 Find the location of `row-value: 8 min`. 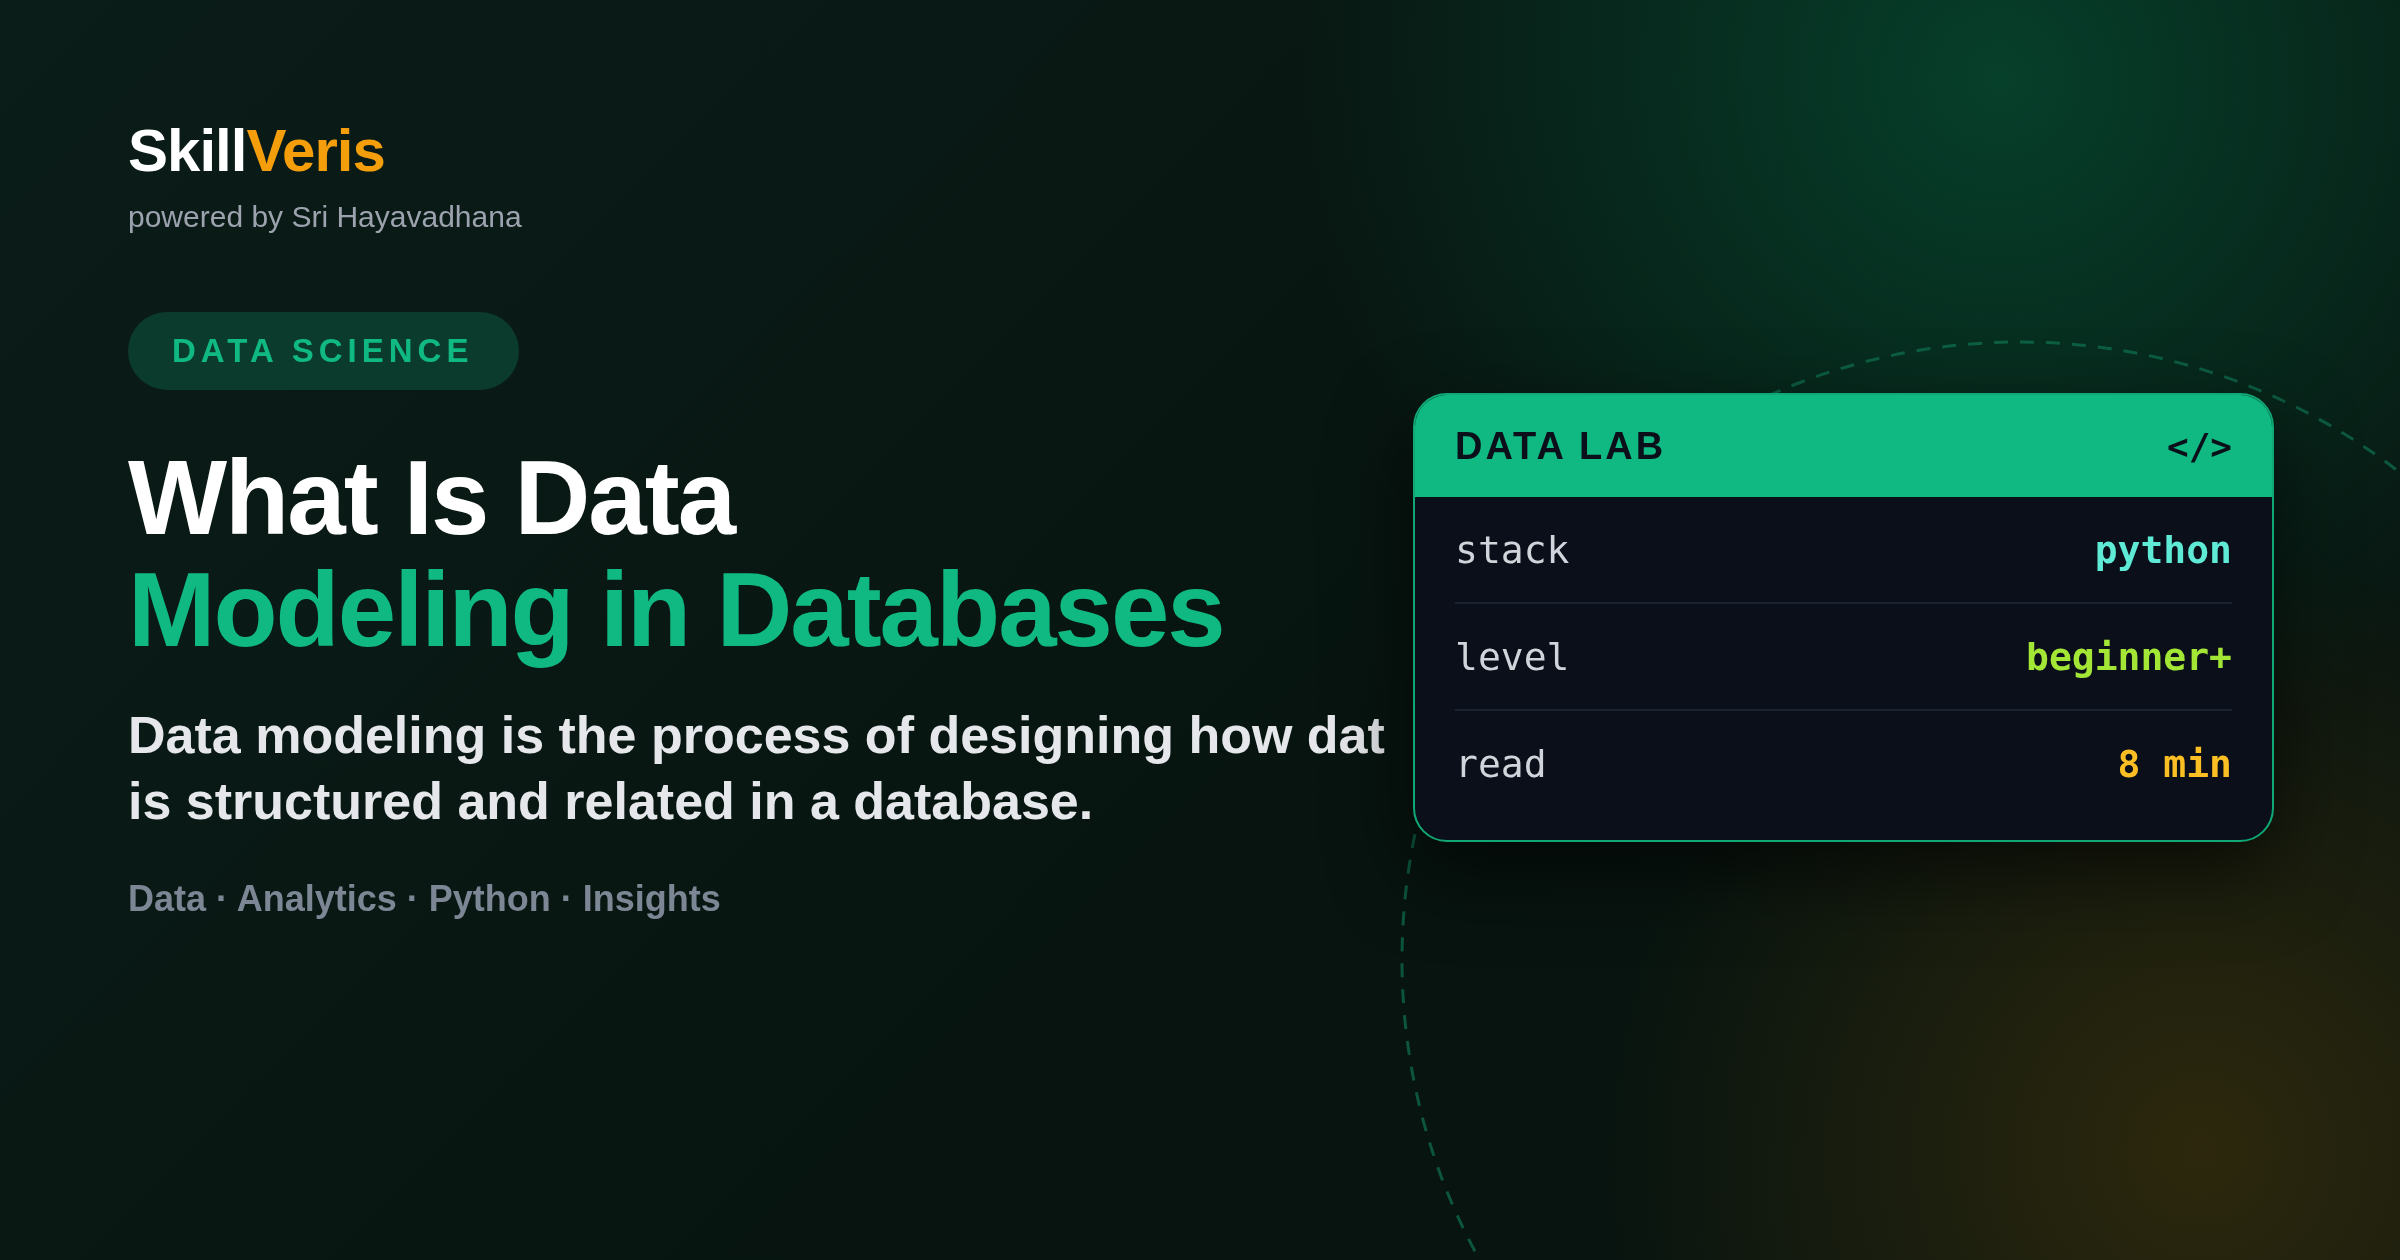

row-value: 8 min is located at coordinates (2174, 763).